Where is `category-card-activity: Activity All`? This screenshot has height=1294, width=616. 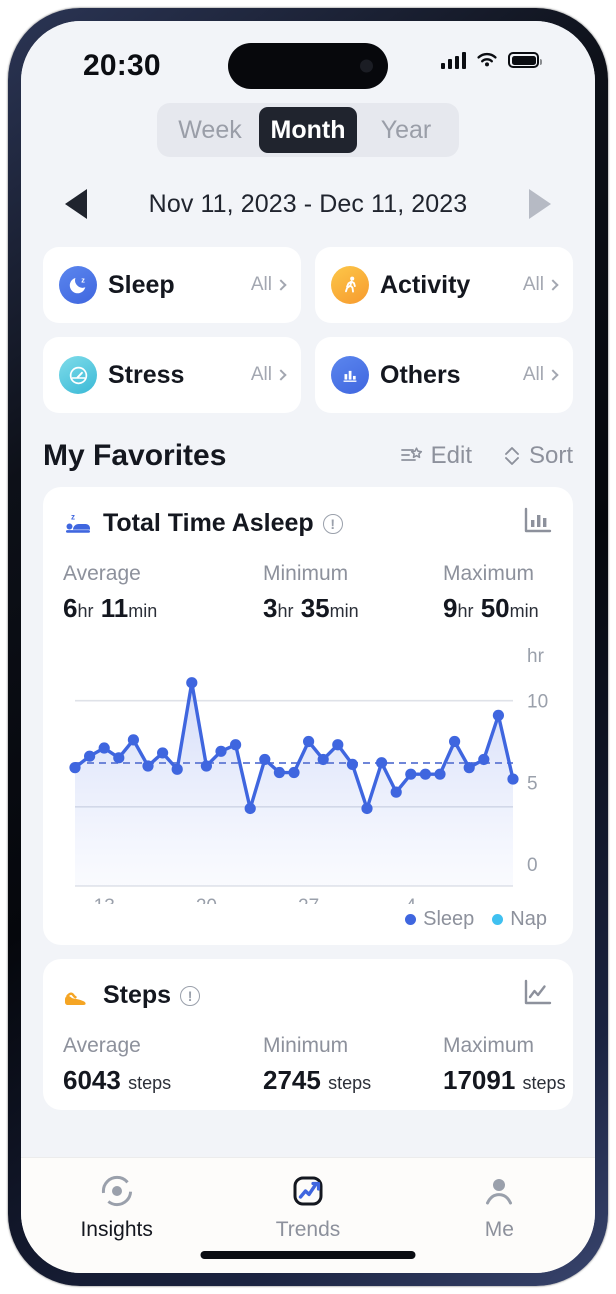 category-card-activity: Activity All is located at coordinates (444, 285).